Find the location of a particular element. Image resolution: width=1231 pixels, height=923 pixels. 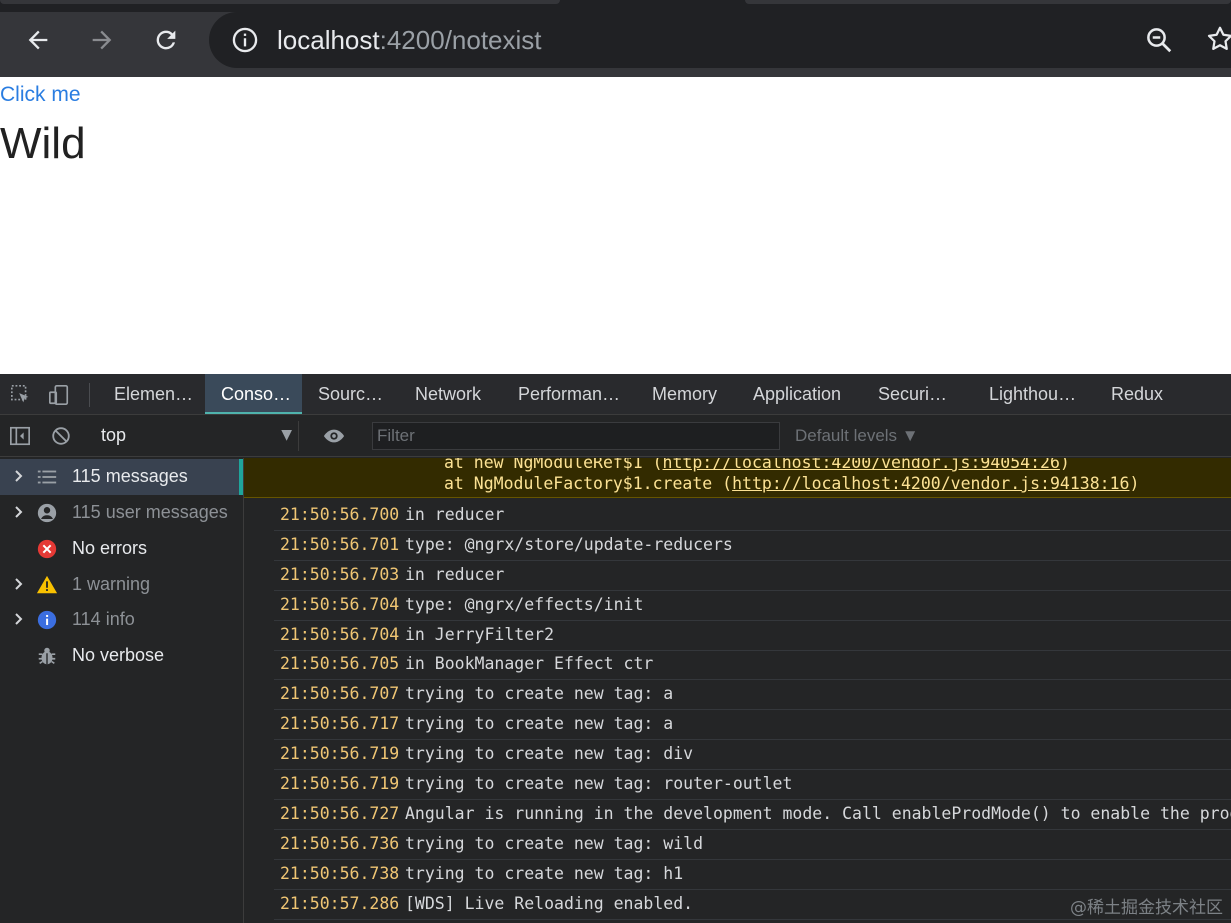

watermark: @稀土掘金技术社区 is located at coordinates (1146, 908).